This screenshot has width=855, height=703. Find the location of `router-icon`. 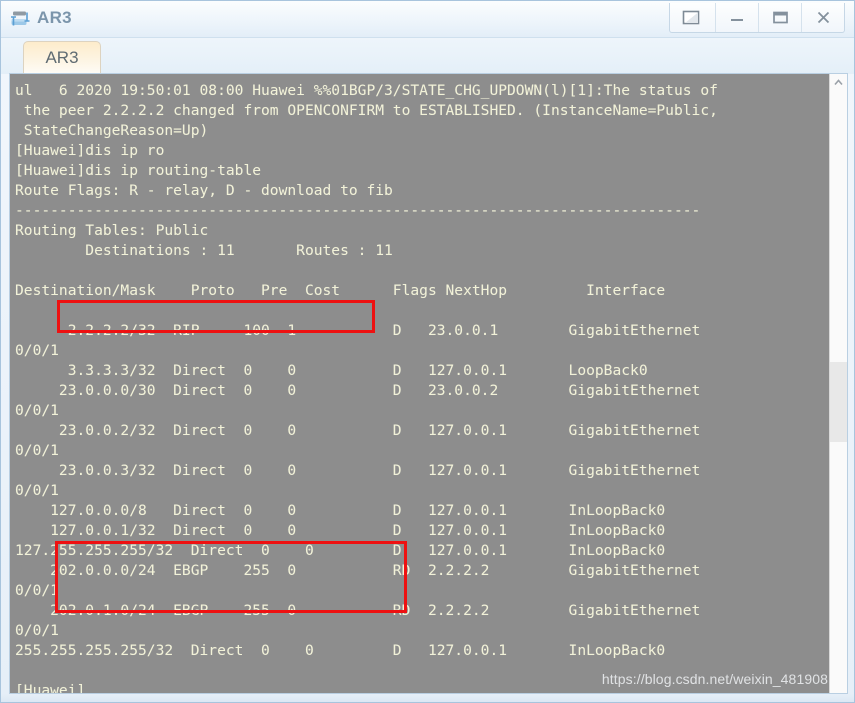

router-icon is located at coordinates (20, 18).